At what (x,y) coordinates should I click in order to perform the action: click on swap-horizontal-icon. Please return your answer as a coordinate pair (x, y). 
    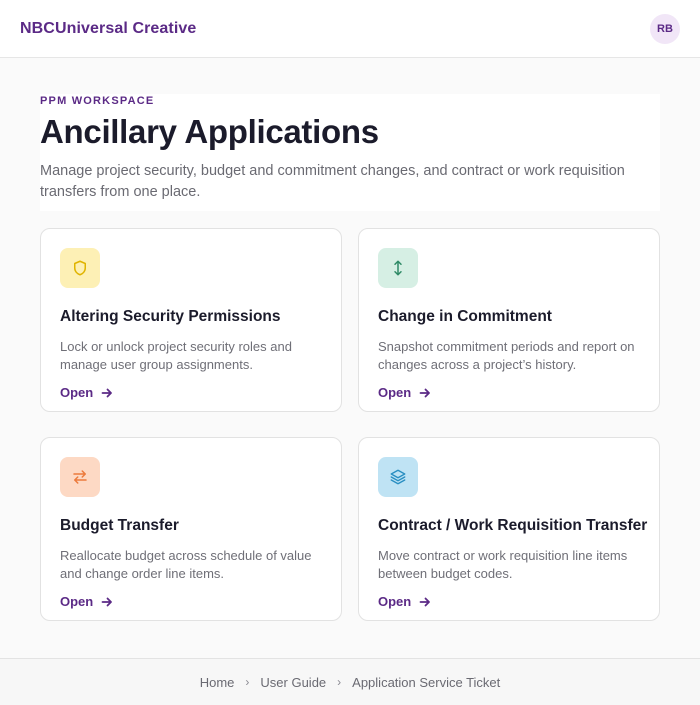
    Looking at the image, I should click on (80, 477).